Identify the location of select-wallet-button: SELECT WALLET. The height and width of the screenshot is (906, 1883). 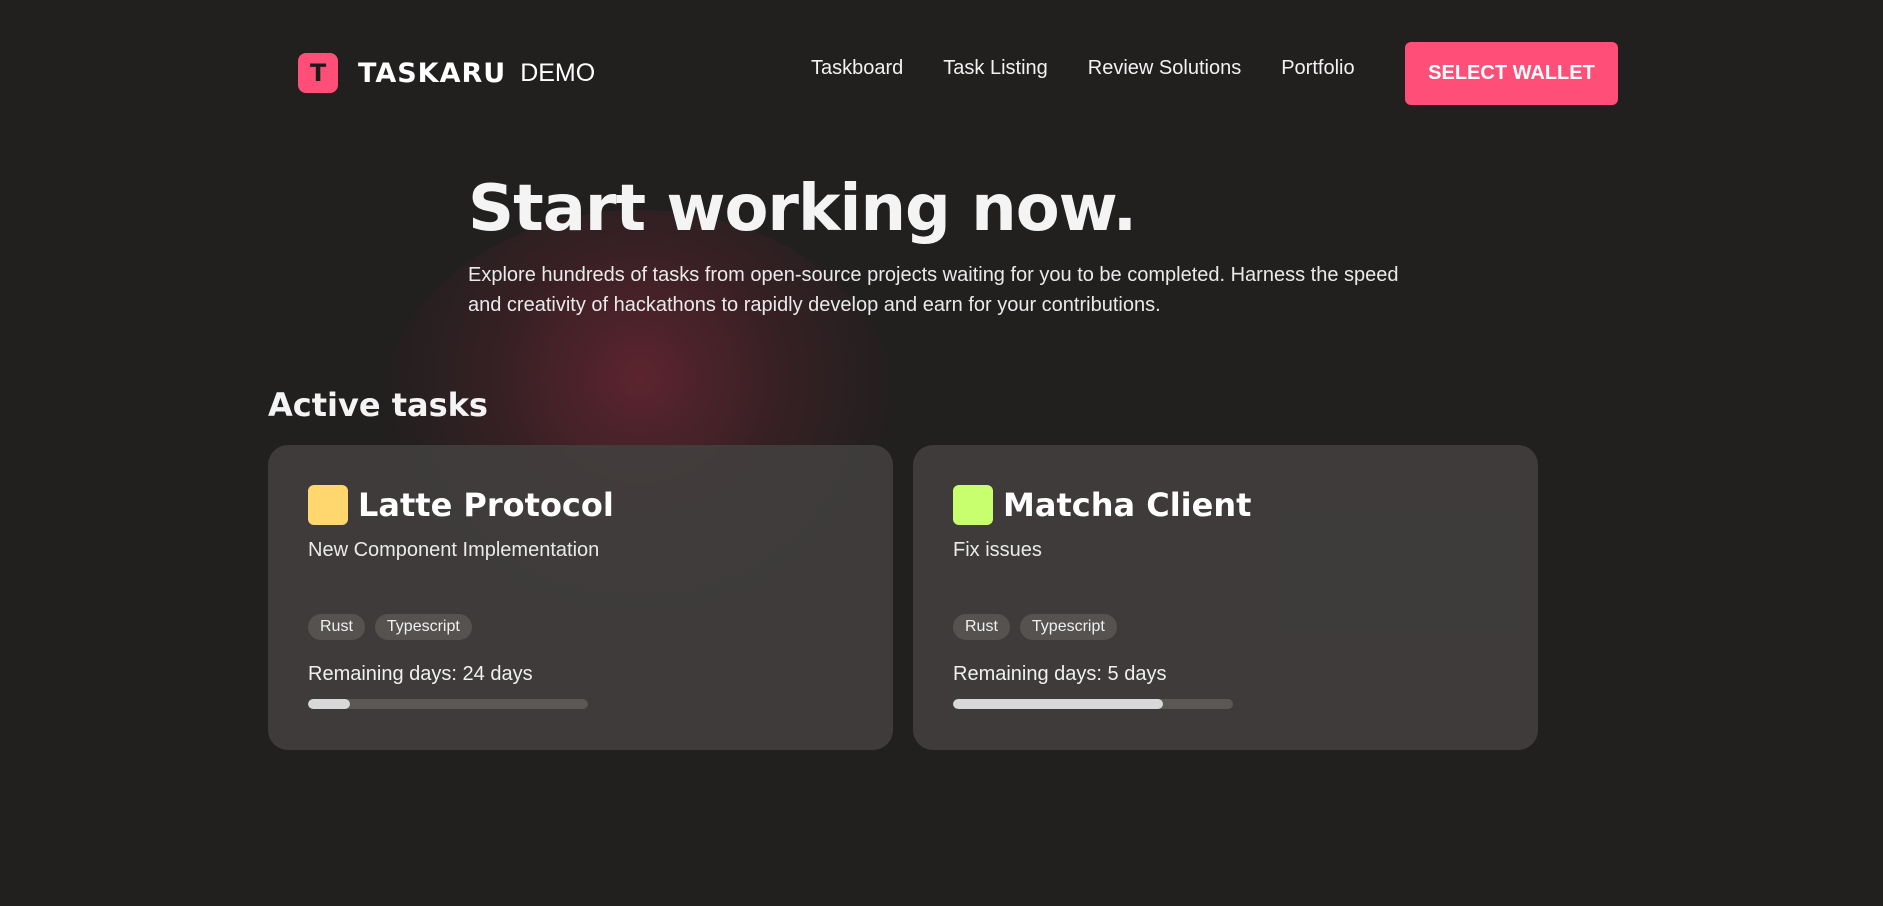
(1511, 73).